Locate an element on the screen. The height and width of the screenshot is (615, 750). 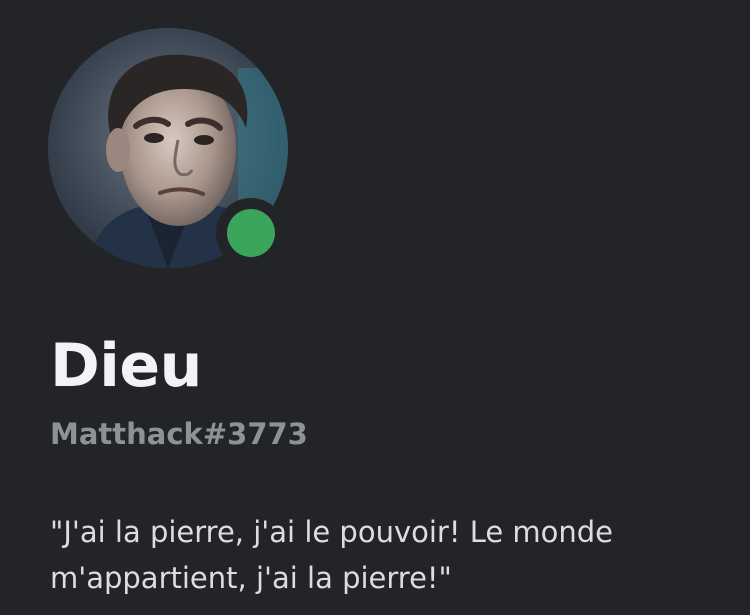
avatar-container is located at coordinates (168, 148).